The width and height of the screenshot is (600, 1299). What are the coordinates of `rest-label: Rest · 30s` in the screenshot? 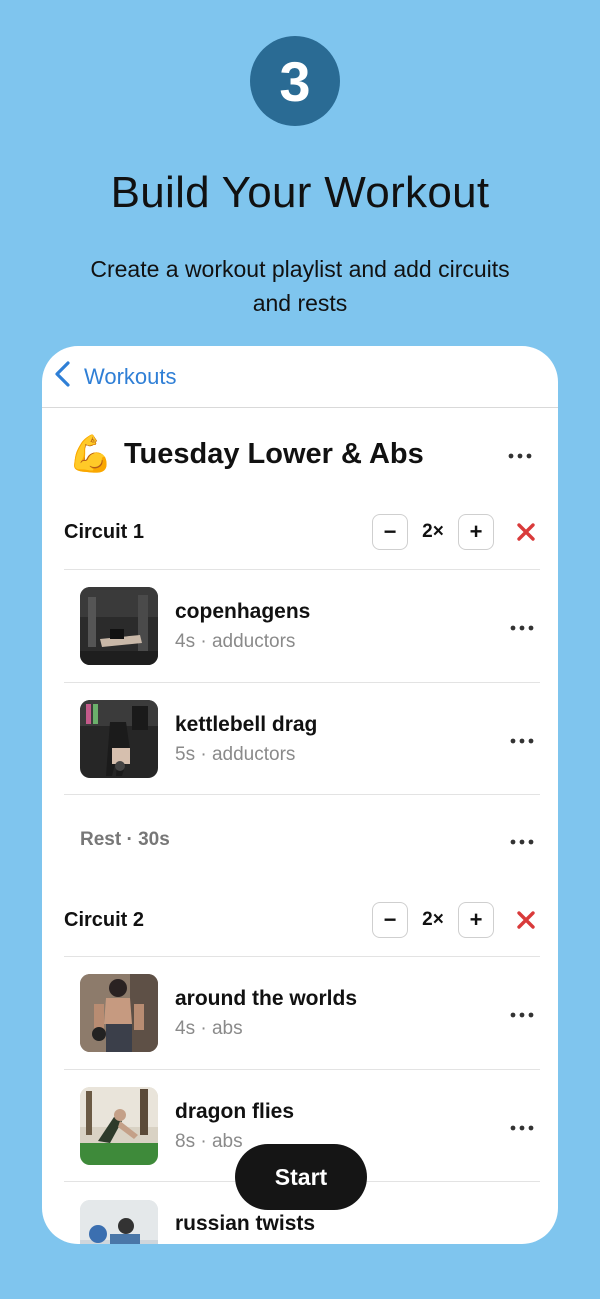 It's located at (125, 839).